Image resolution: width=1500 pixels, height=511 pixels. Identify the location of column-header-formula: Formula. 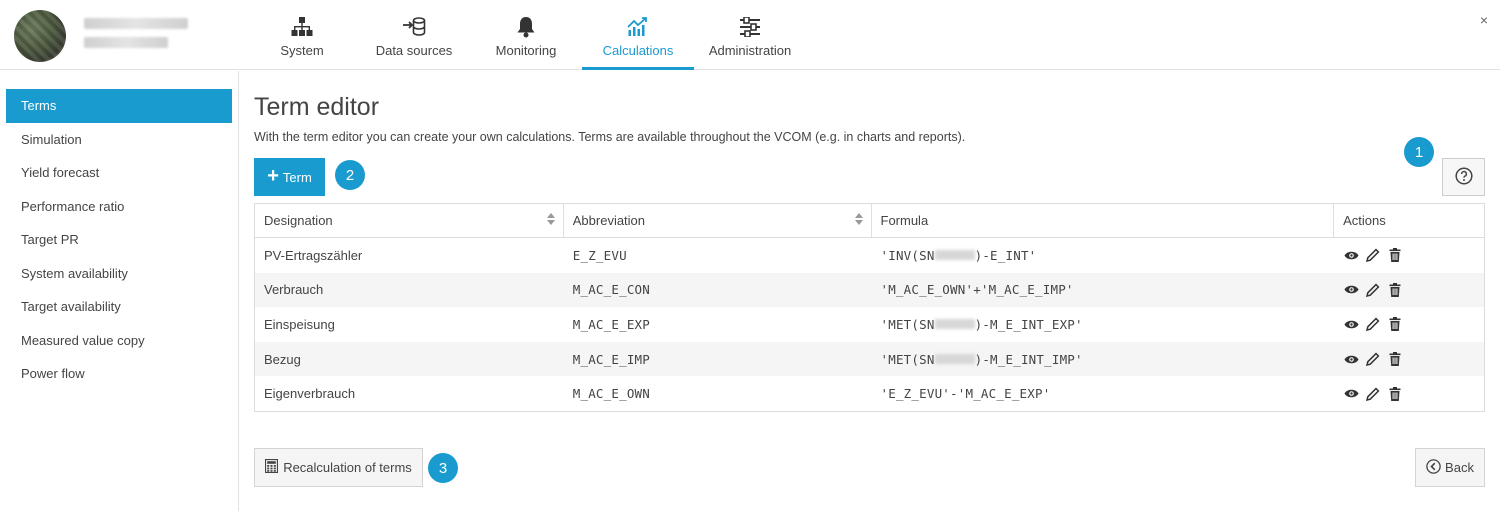
(1103, 220).